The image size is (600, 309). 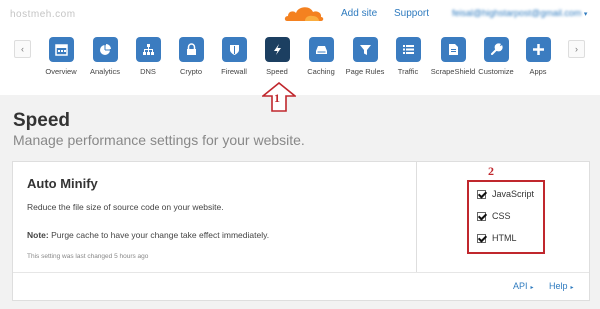 What do you see at coordinates (61, 71) in the screenshot?
I see `tab-label: Overview` at bounding box center [61, 71].